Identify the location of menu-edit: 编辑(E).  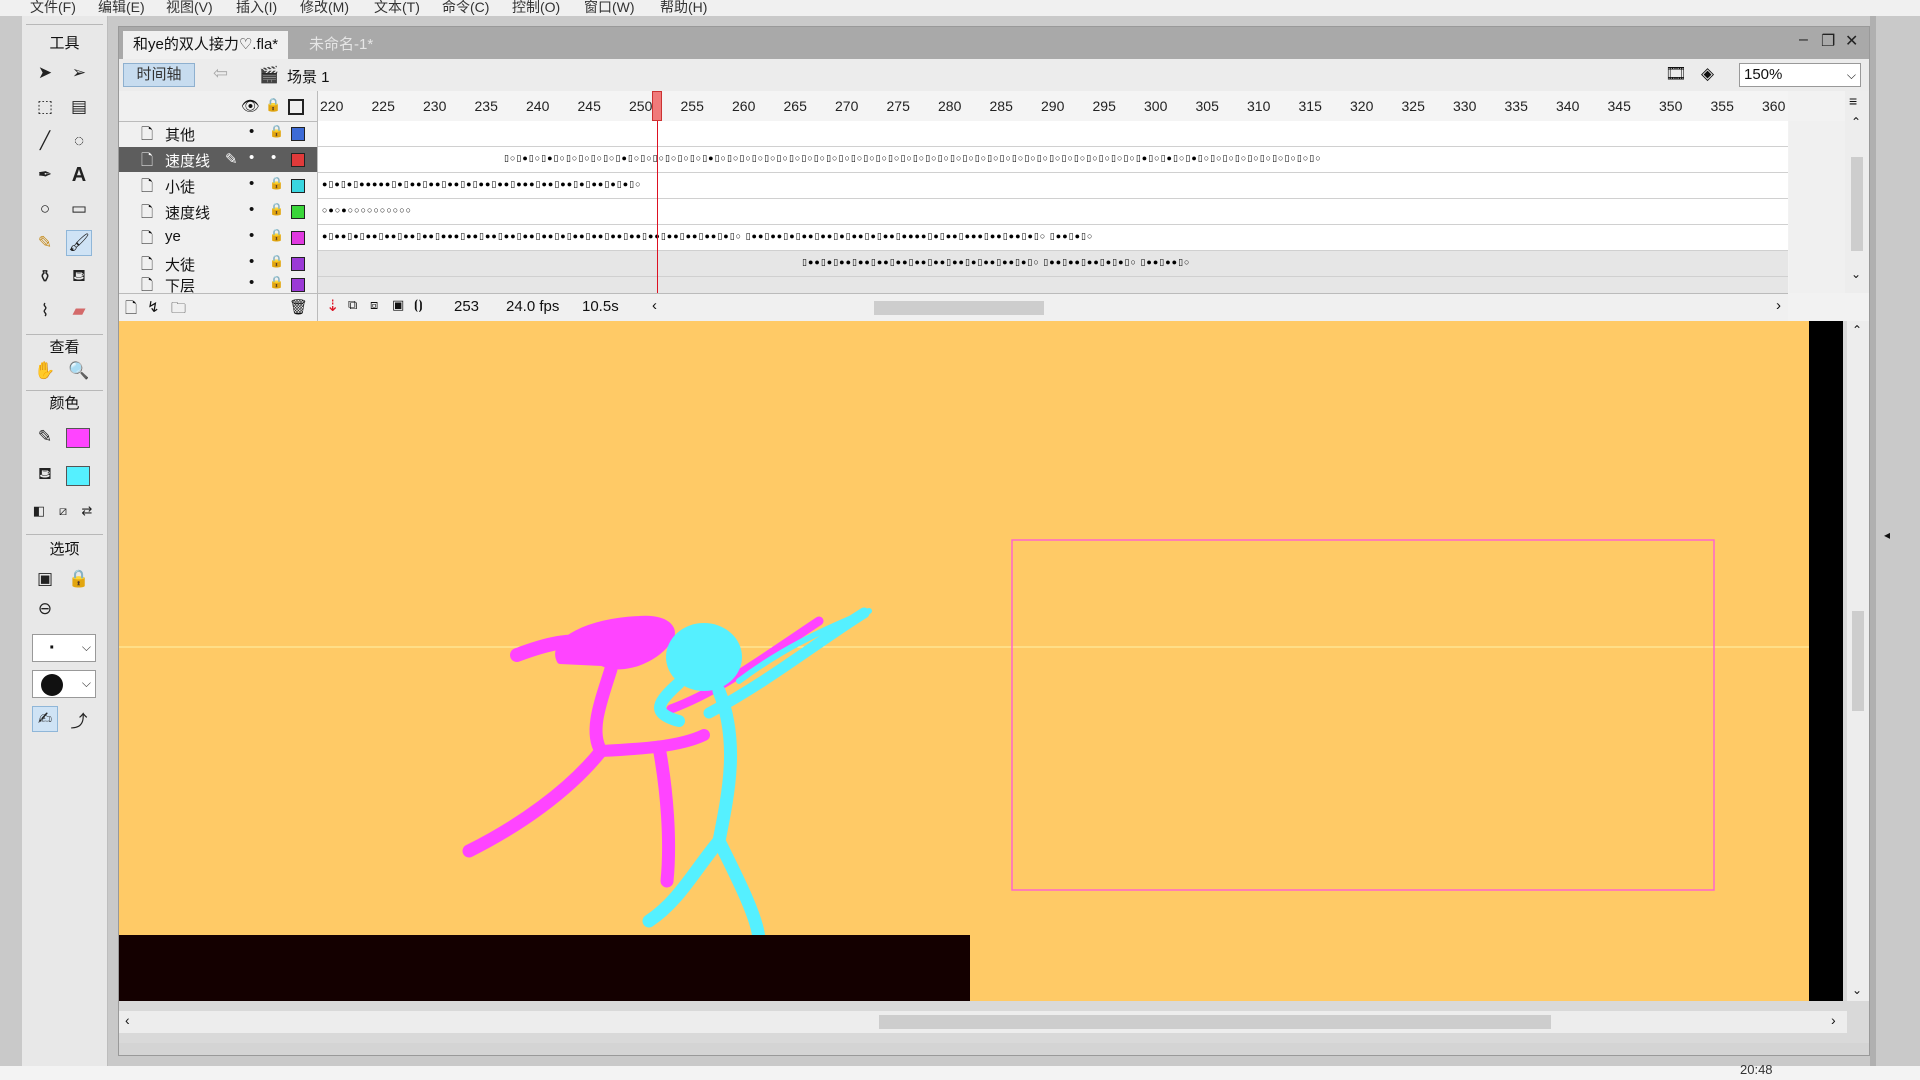
(121, 8).